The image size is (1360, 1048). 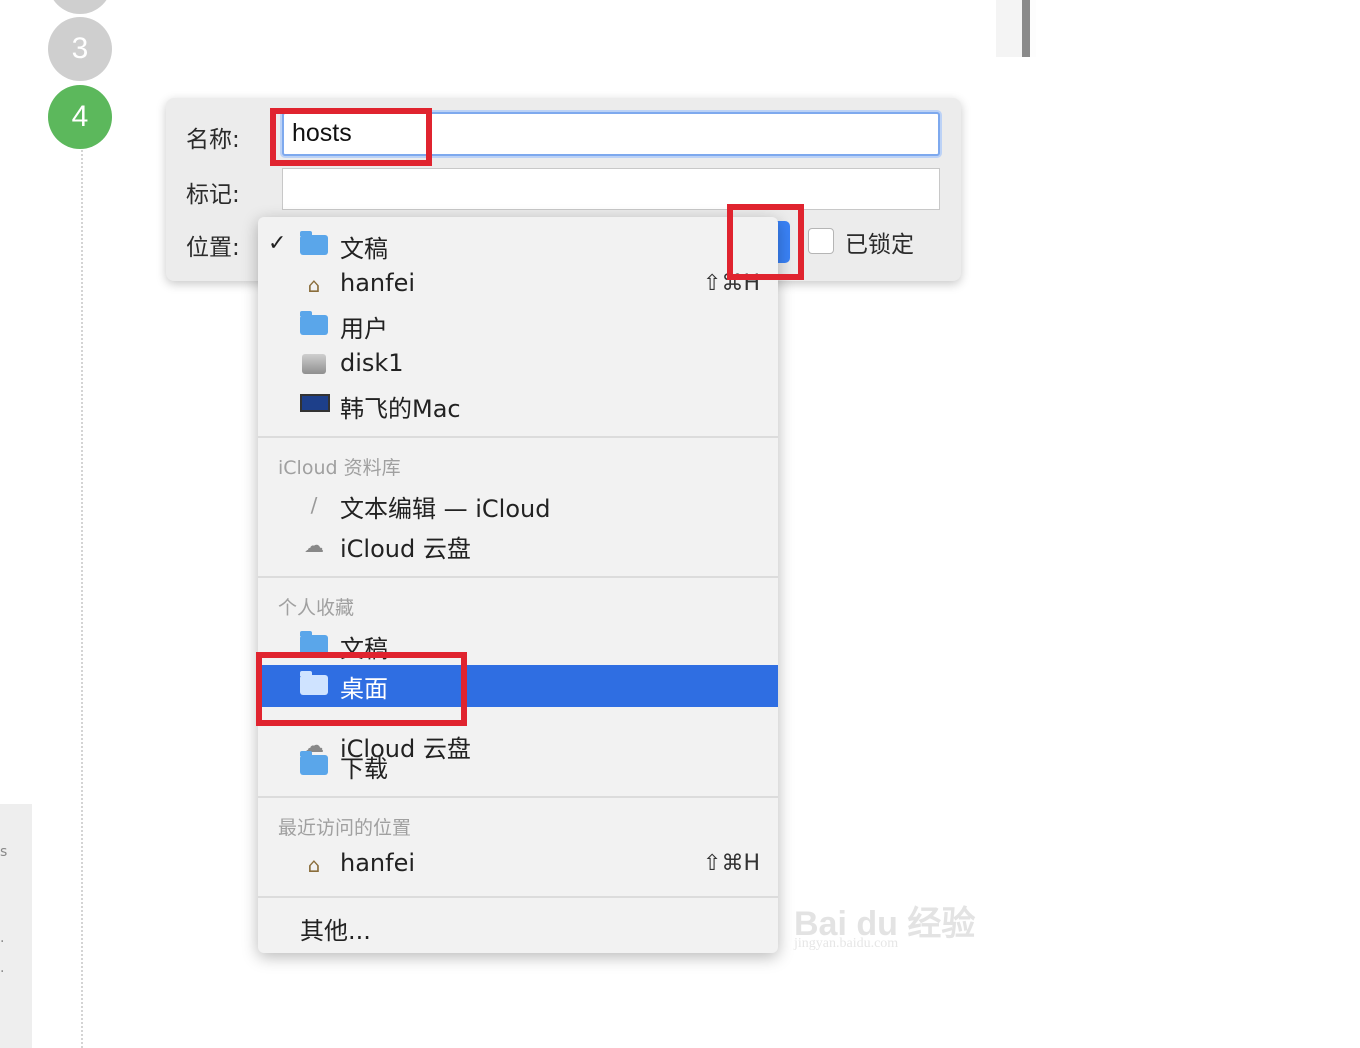 I want to click on menu-item-label: 下载, so click(x=364, y=769).